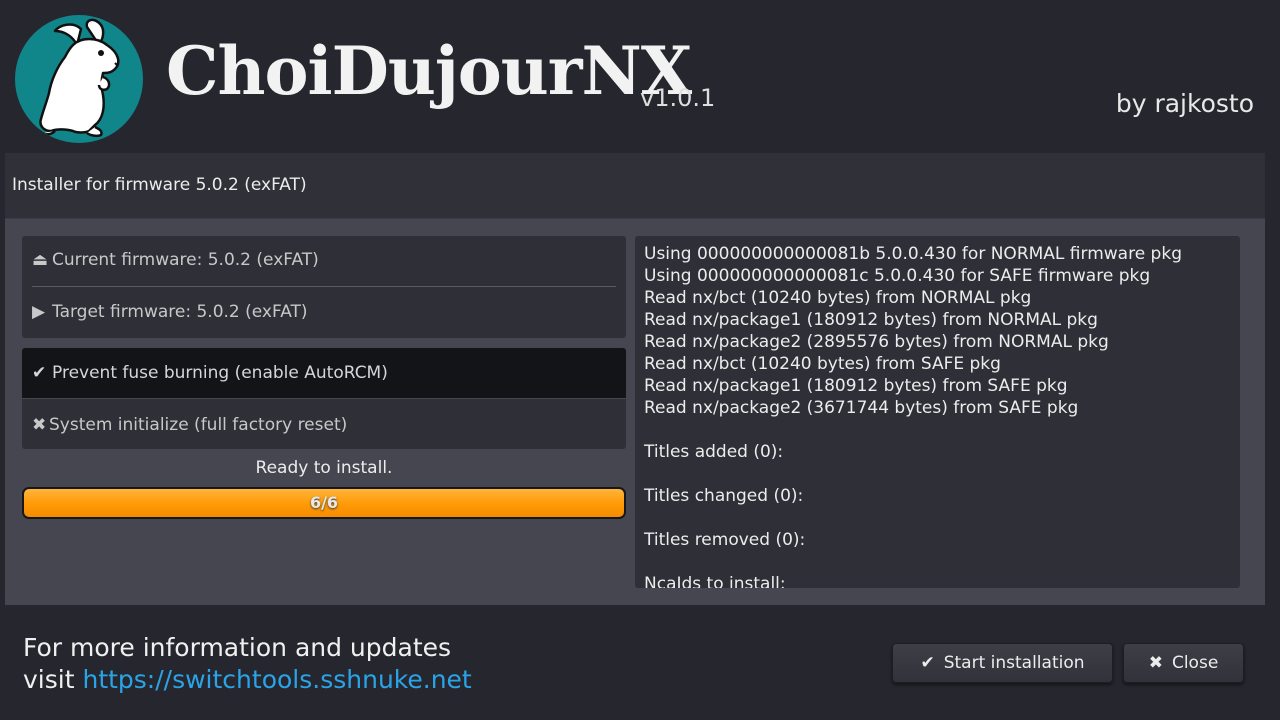 The image size is (1280, 720). Describe the element at coordinates (220, 373) in the screenshot. I see `option-label: Prevent fuse burning (enable AutoRCM)` at that location.